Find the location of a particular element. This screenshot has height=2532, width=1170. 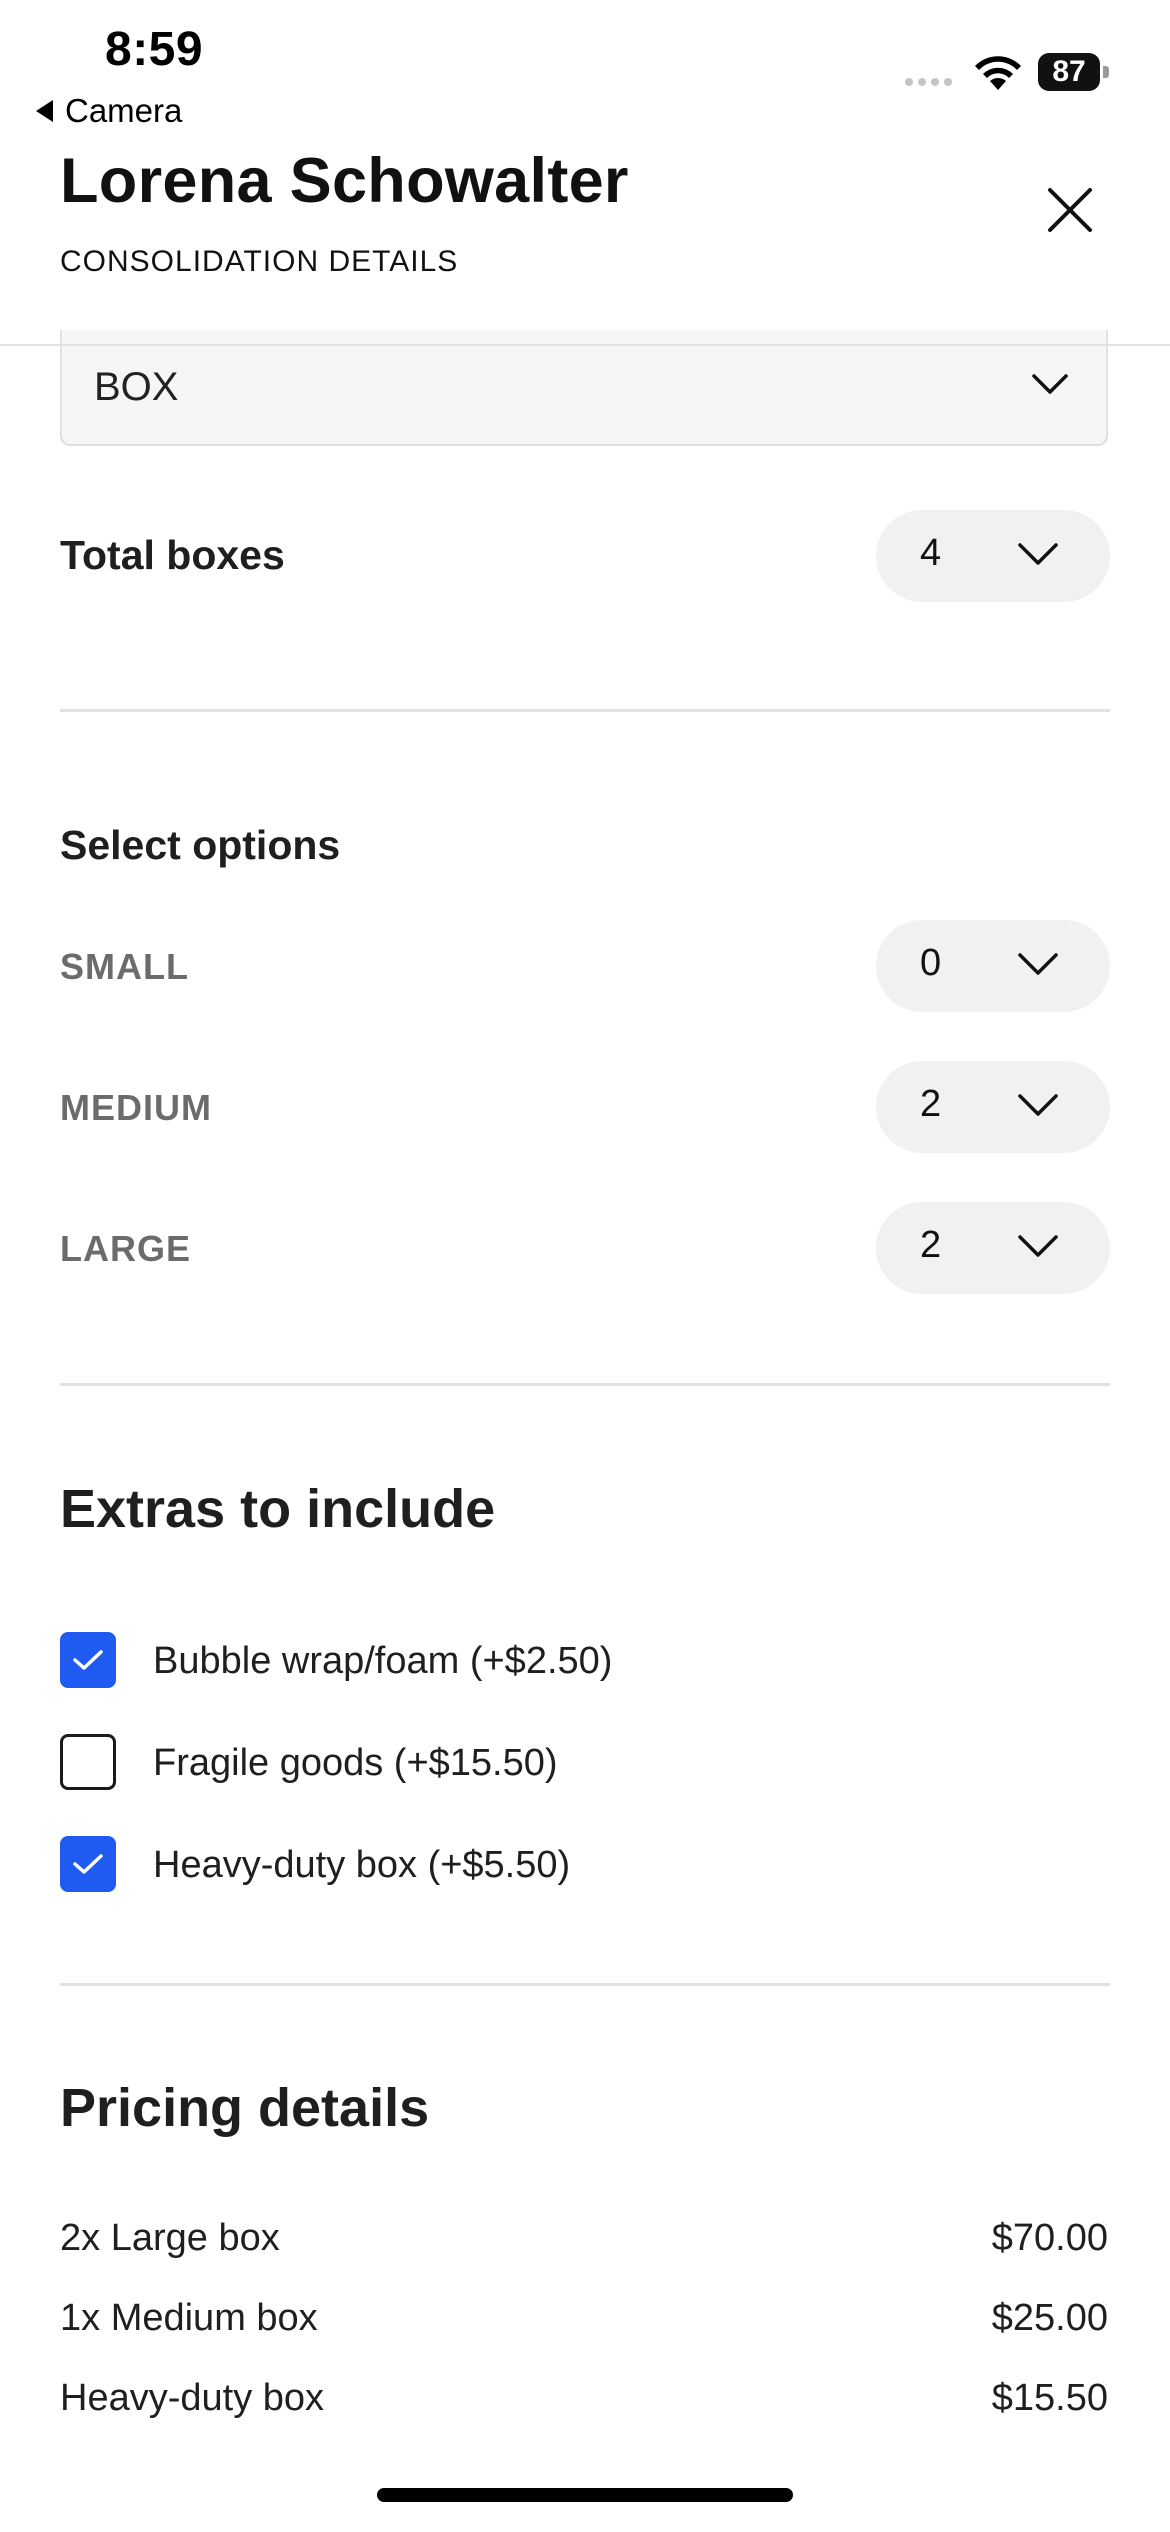

battery-nub is located at coordinates (1106, 72).